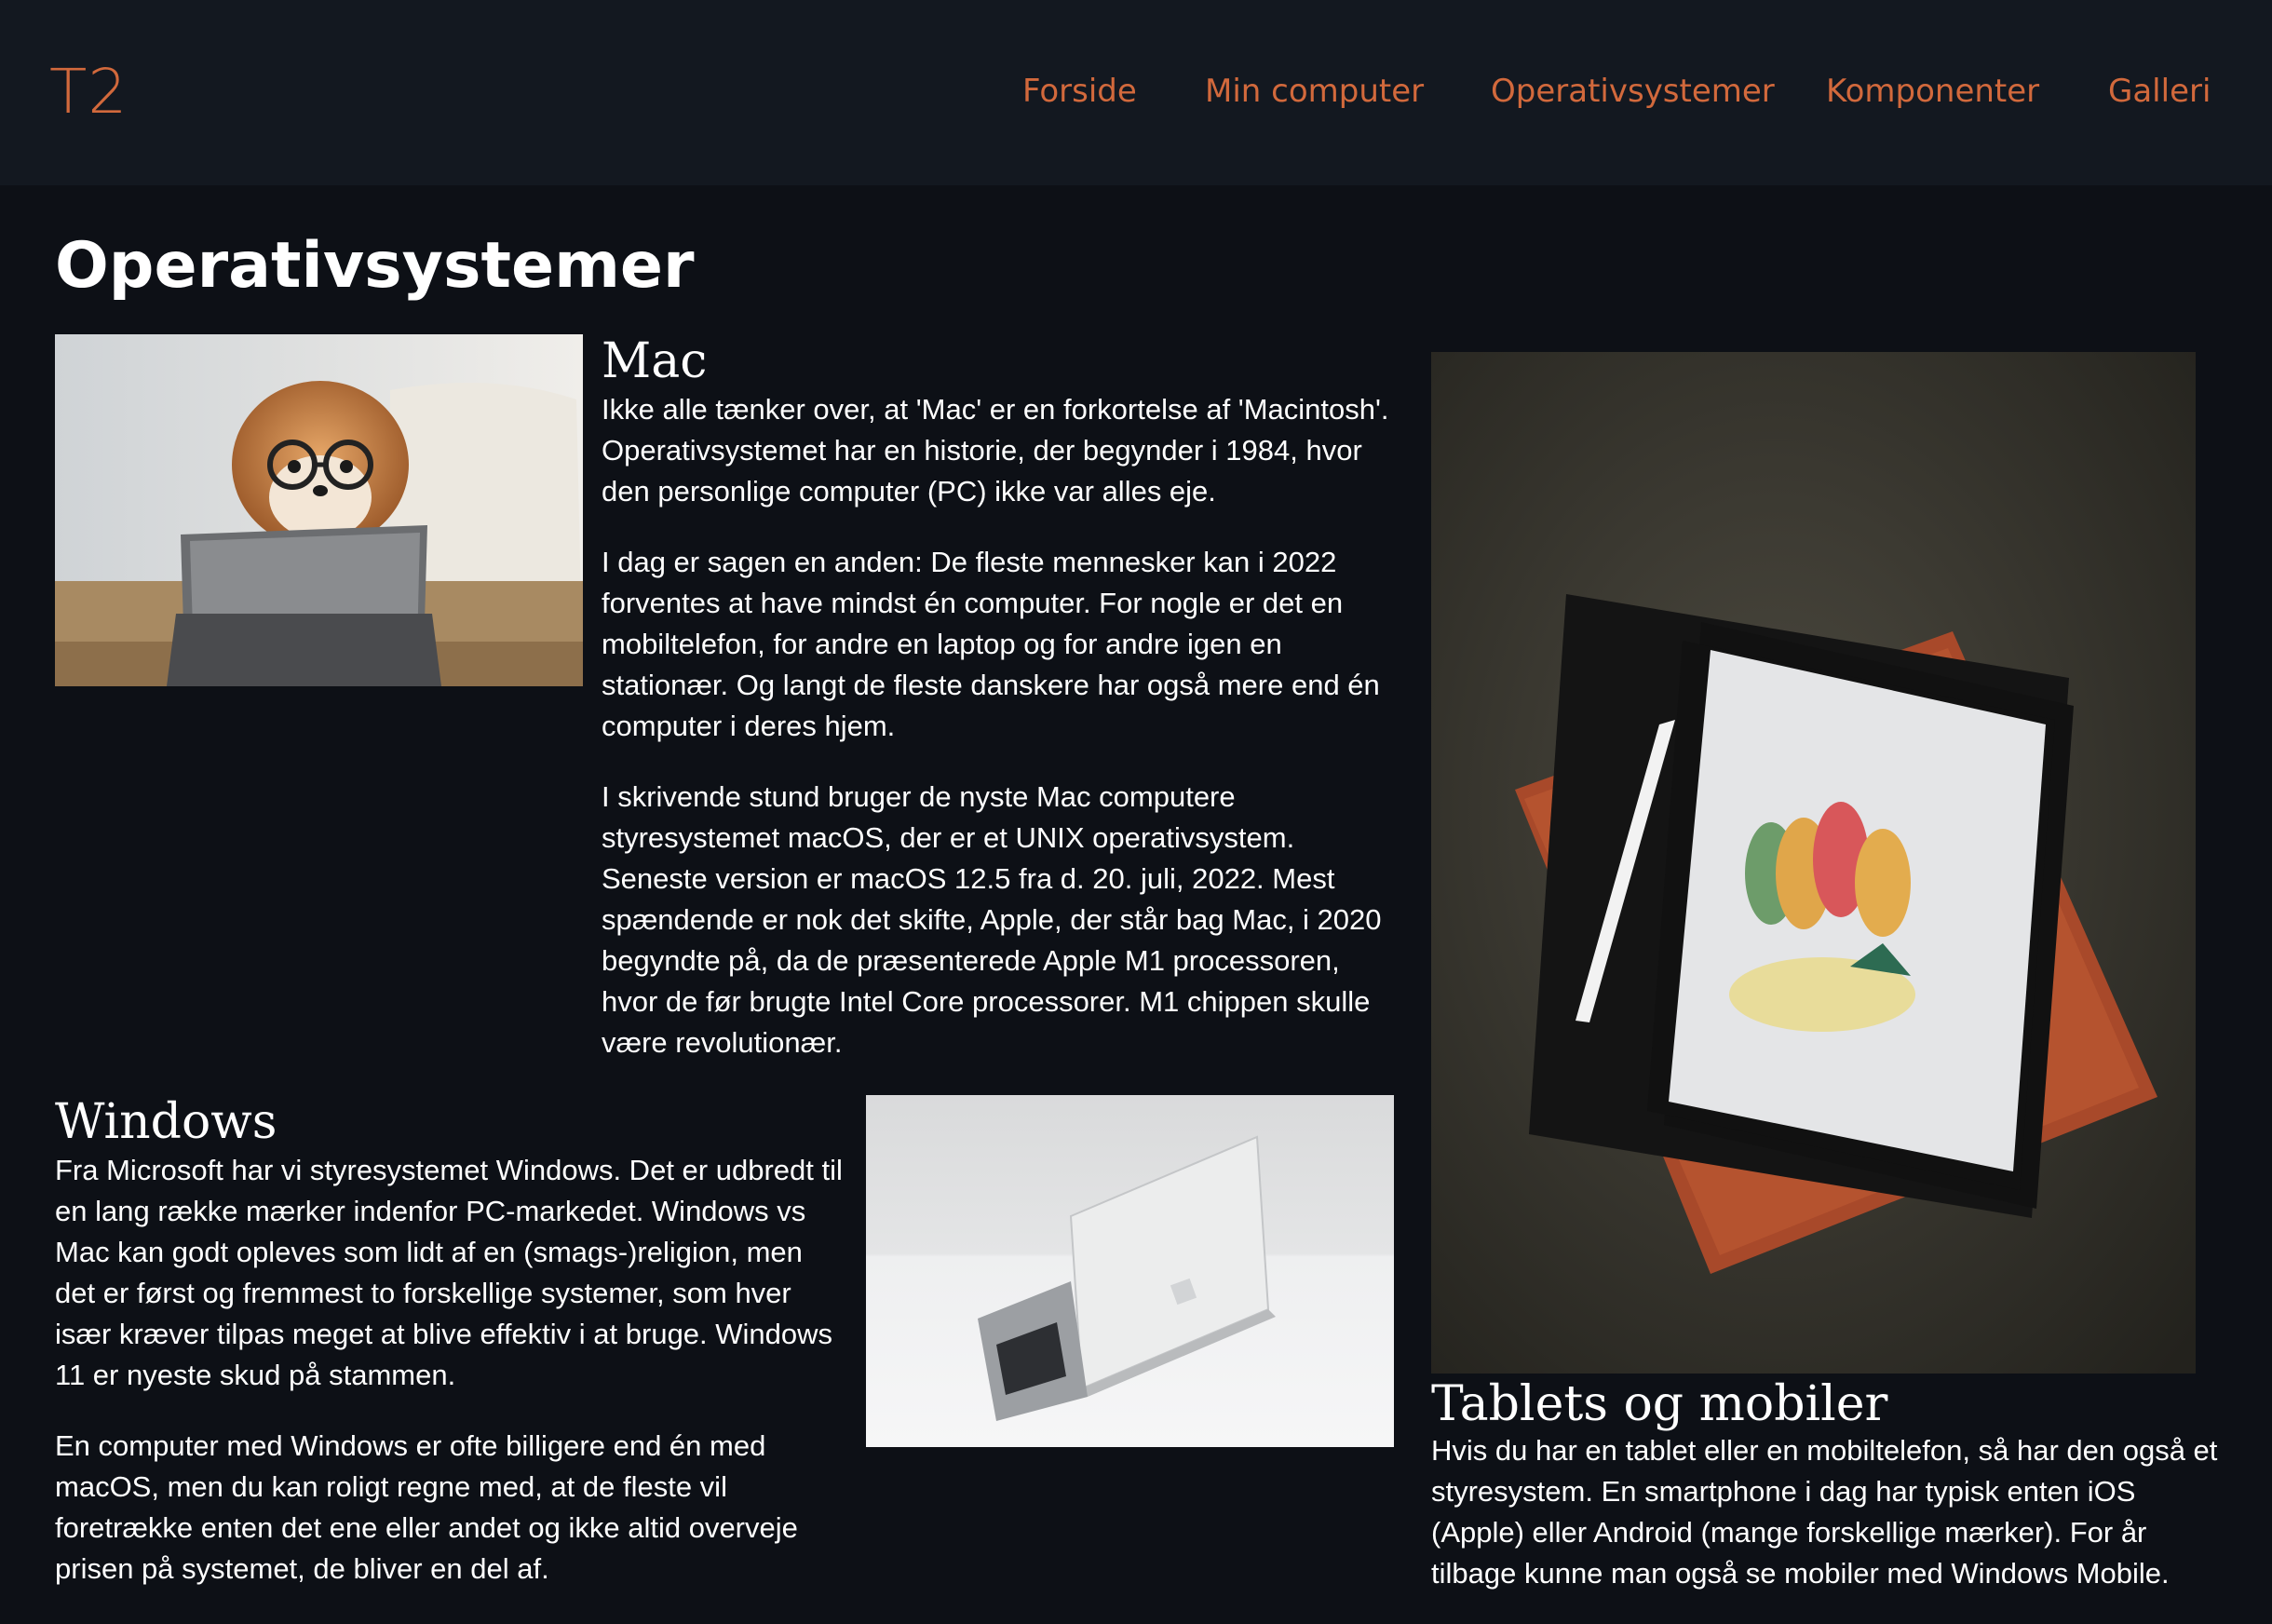 Image resolution: width=2272 pixels, height=1624 pixels. I want to click on laptop-image, so click(1130, 1271).